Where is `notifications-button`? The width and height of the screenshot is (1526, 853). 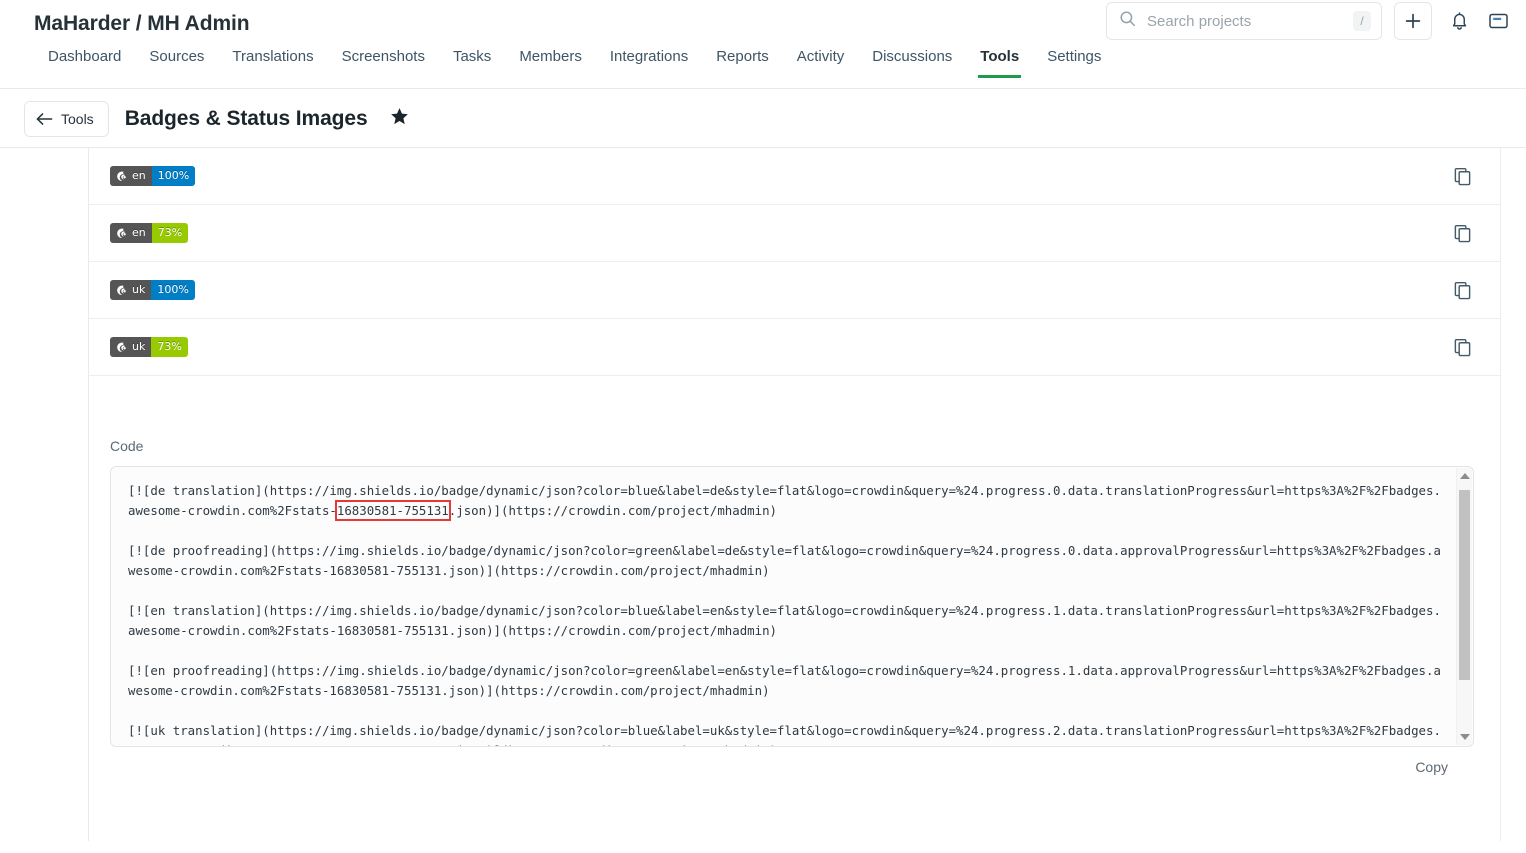
notifications-button is located at coordinates (1459, 21).